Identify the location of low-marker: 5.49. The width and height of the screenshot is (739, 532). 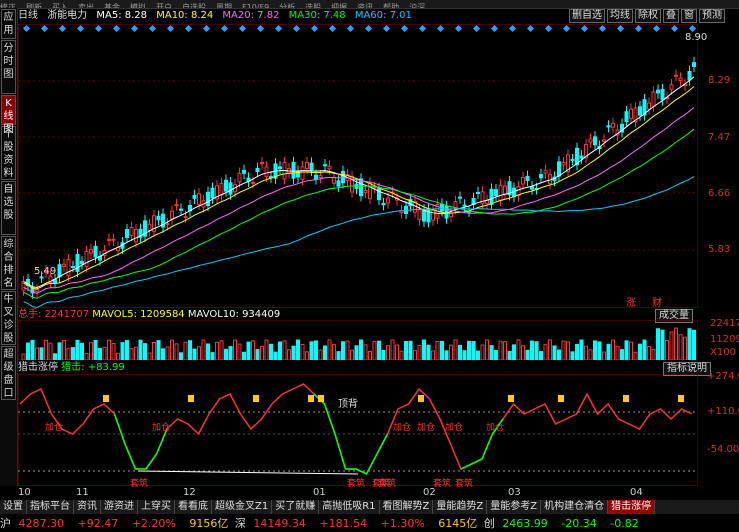
(45, 271).